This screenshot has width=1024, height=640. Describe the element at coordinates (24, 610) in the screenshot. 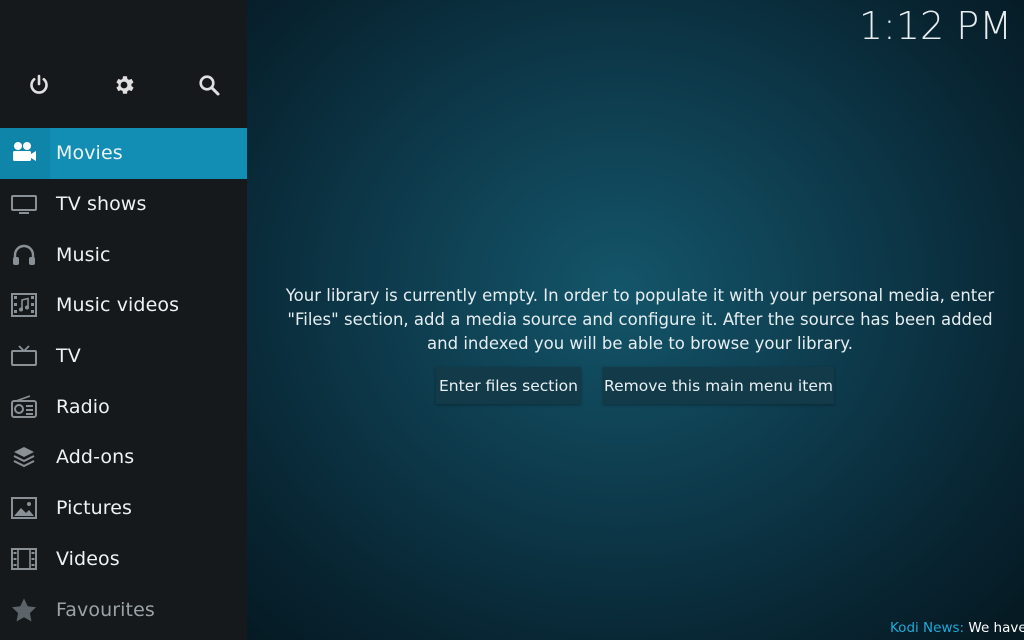

I see `star-icon` at that location.